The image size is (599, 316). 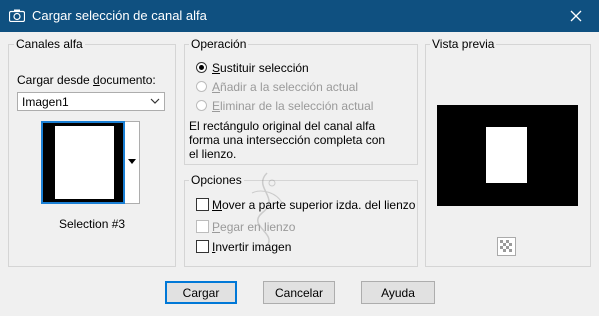 I want to click on title-bar: Cargar selección de canal alfa, so click(x=299, y=16).